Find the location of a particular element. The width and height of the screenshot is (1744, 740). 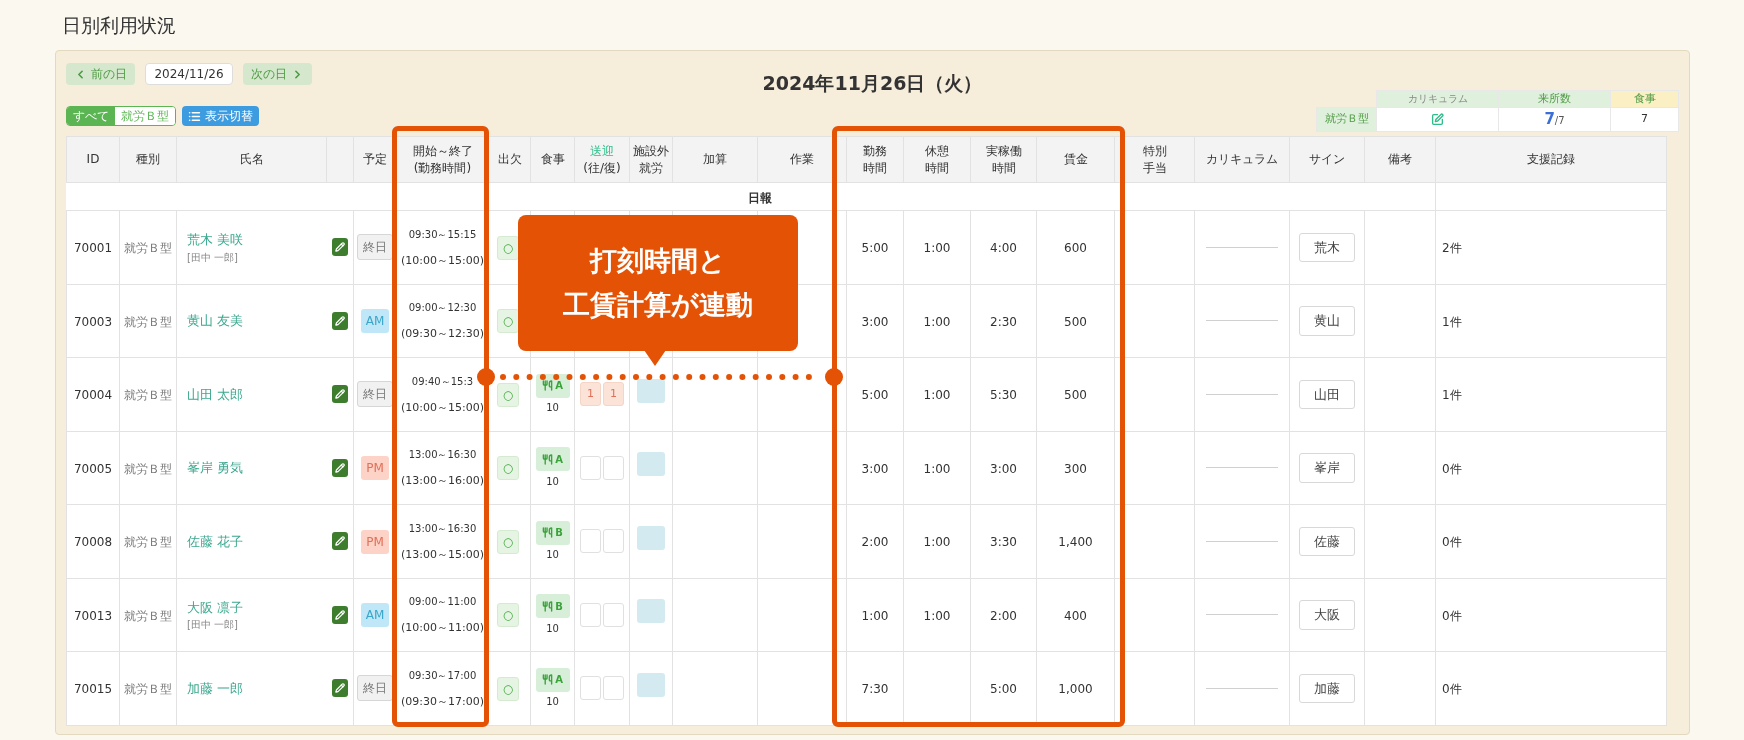

meal-count: 7 is located at coordinates (1644, 119).